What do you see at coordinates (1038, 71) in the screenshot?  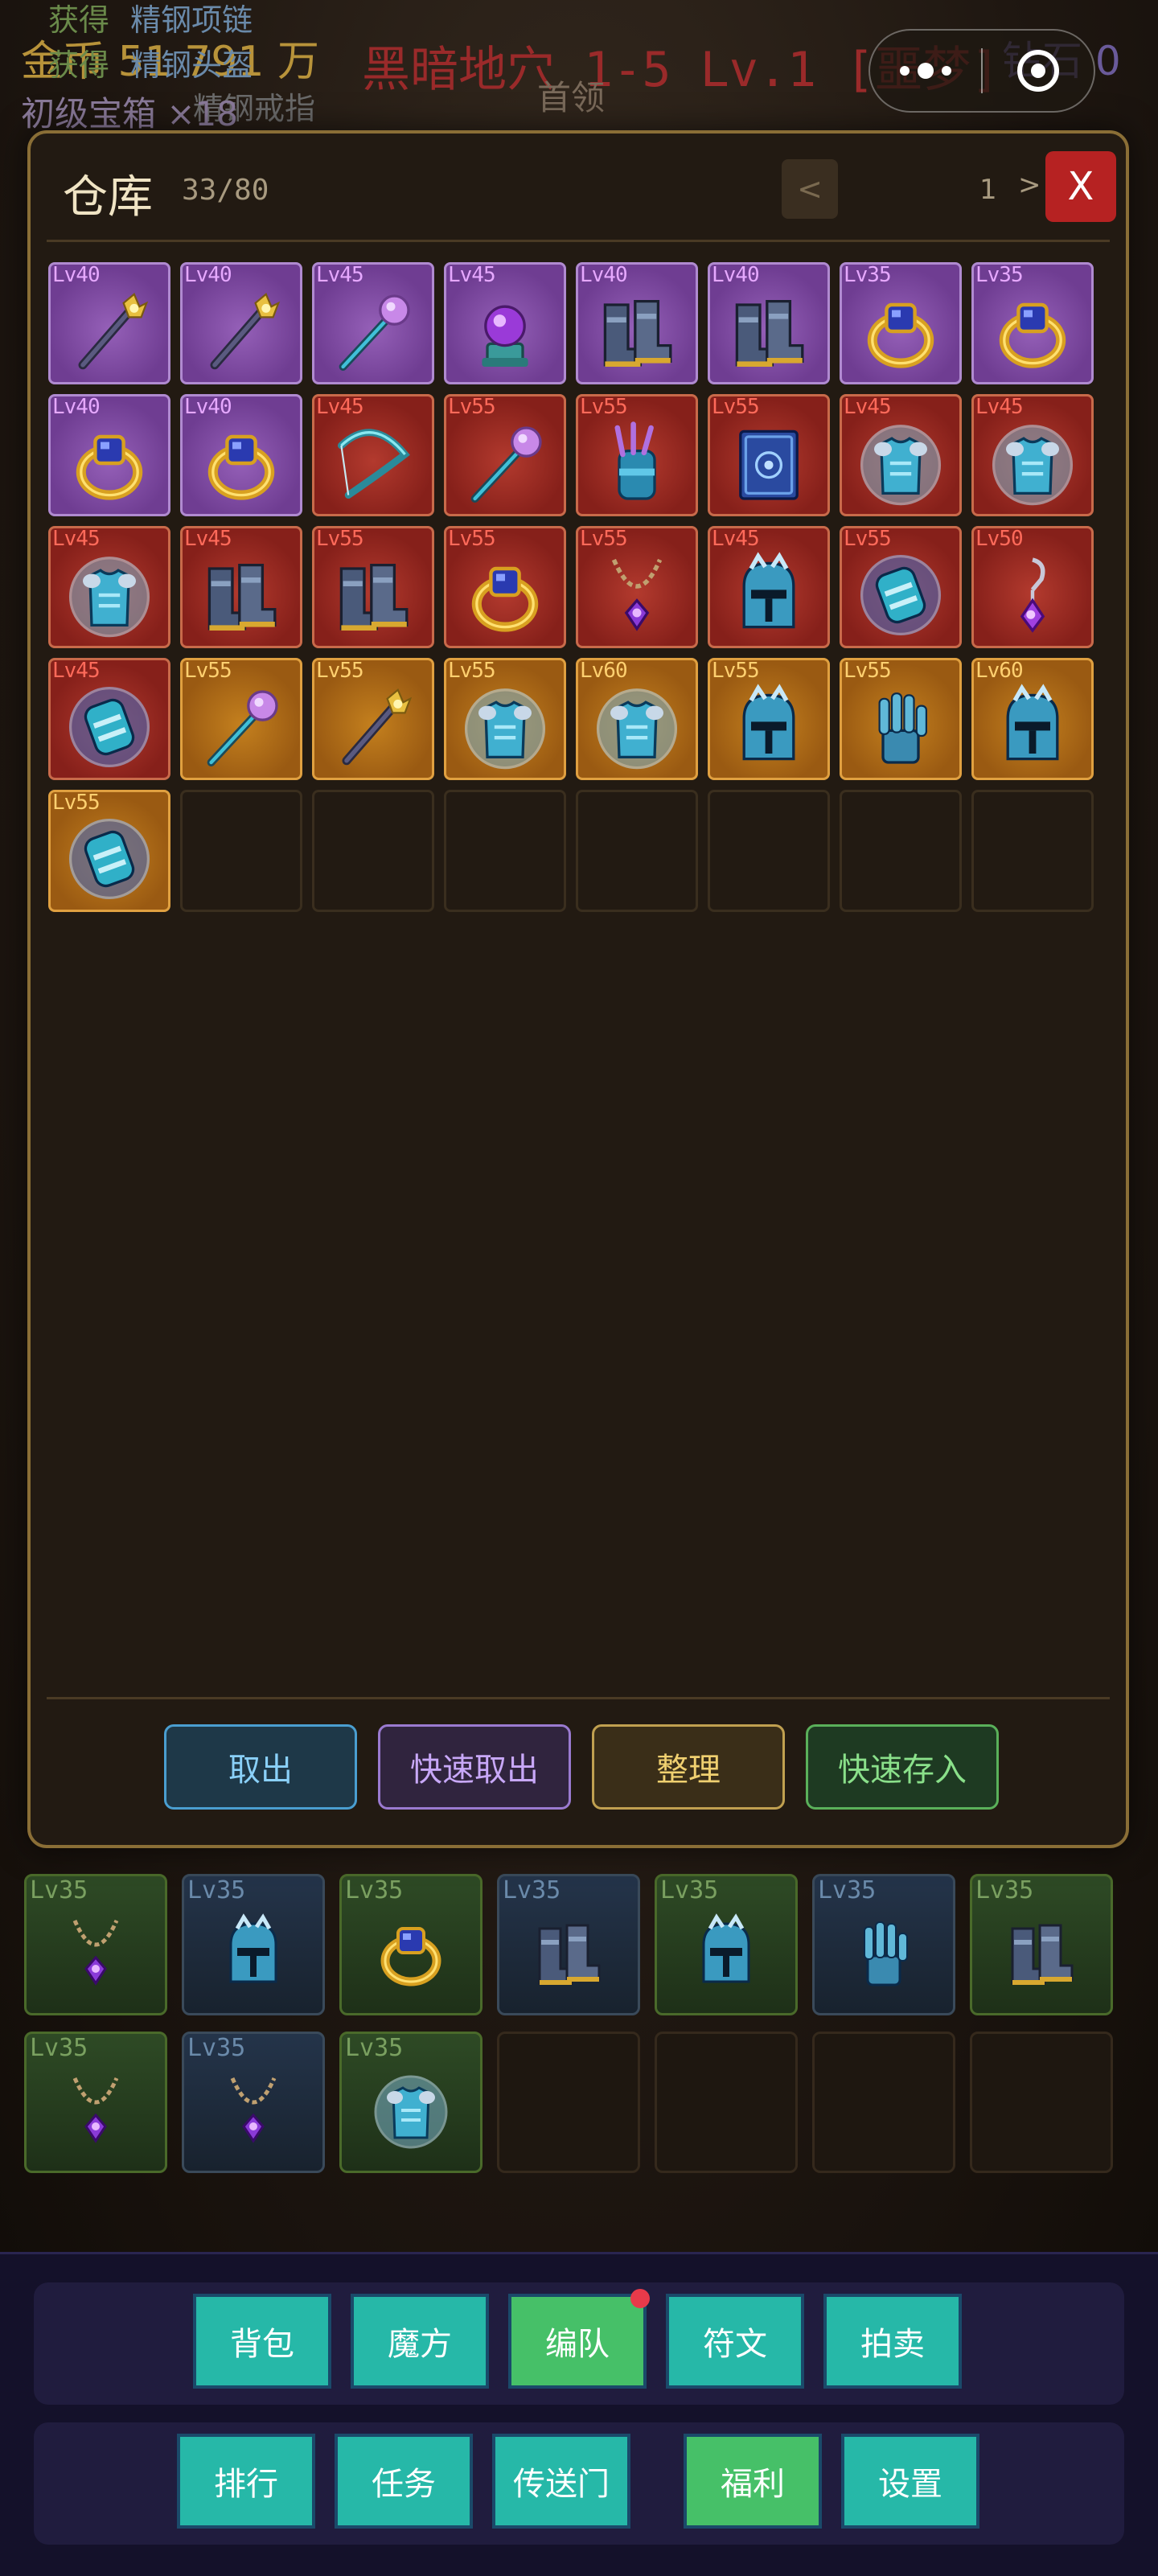 I see `target-close-icon` at bounding box center [1038, 71].